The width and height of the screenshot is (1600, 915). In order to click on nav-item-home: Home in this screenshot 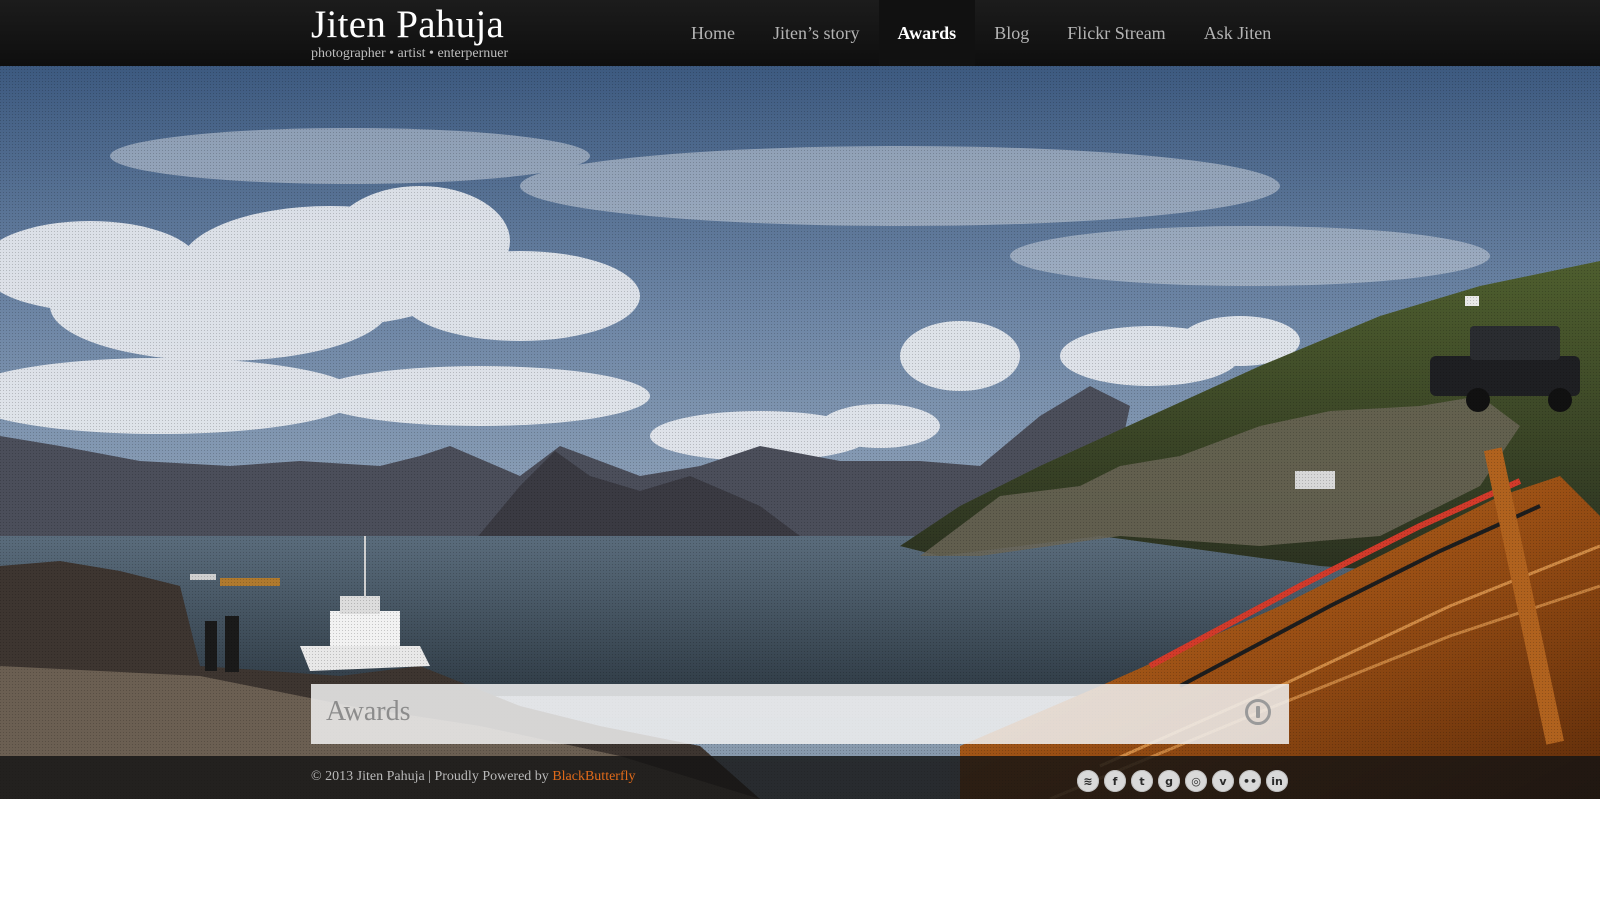, I will do `click(713, 33)`.